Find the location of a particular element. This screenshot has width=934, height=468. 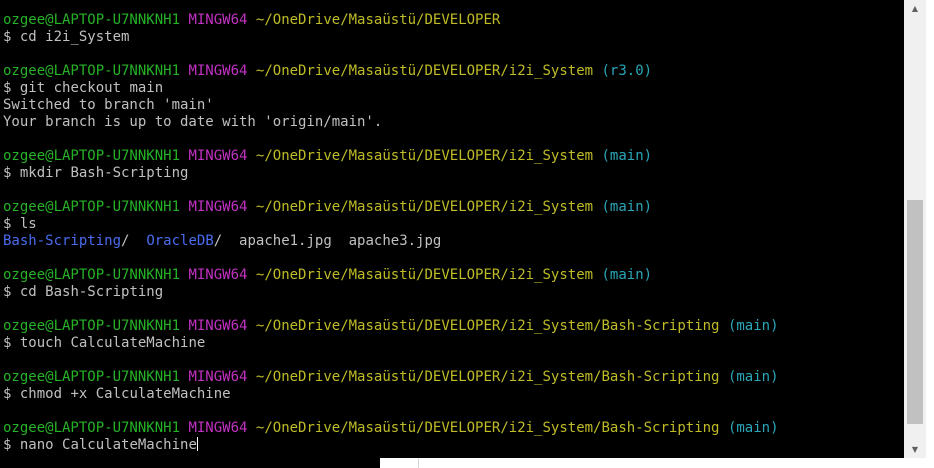

file-entry: apache1.jpg is located at coordinates (285, 241).